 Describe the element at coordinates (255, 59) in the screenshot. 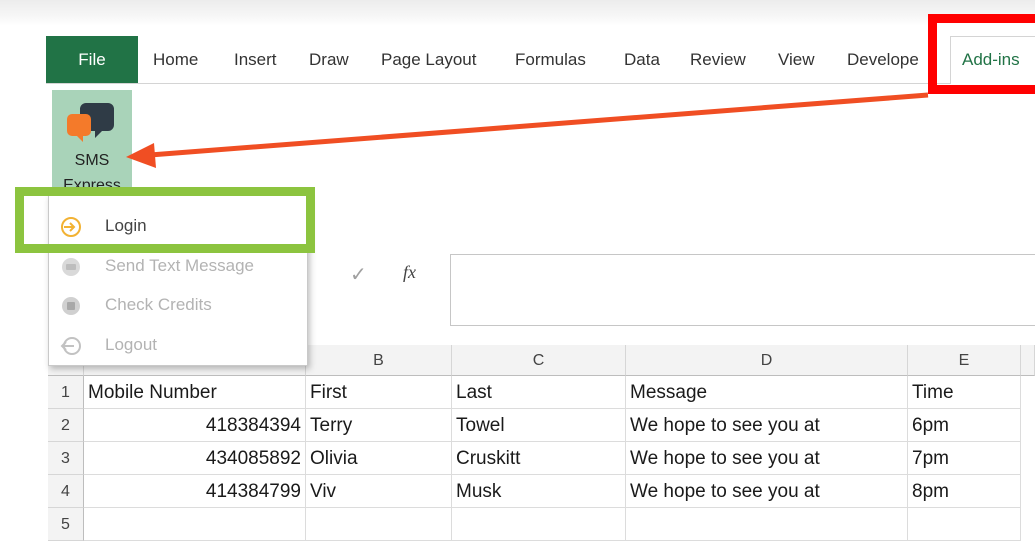

I see `tab-insert: Insert` at that location.